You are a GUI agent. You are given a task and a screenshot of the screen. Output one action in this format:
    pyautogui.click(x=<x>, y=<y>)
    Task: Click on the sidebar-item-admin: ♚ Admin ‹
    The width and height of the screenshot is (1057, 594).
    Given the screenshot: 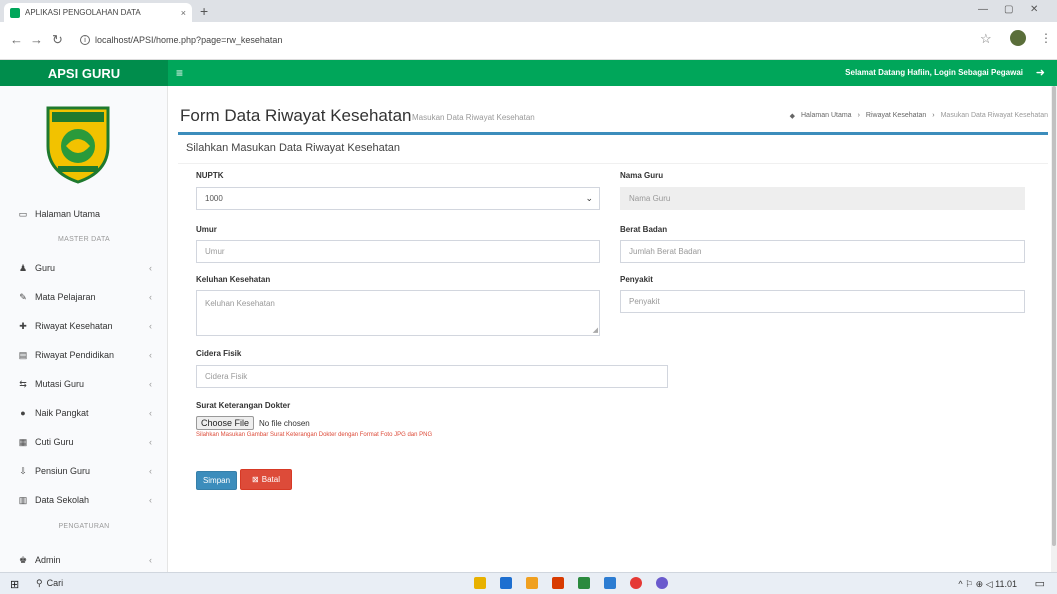 What is the action you would take?
    pyautogui.click(x=84, y=560)
    